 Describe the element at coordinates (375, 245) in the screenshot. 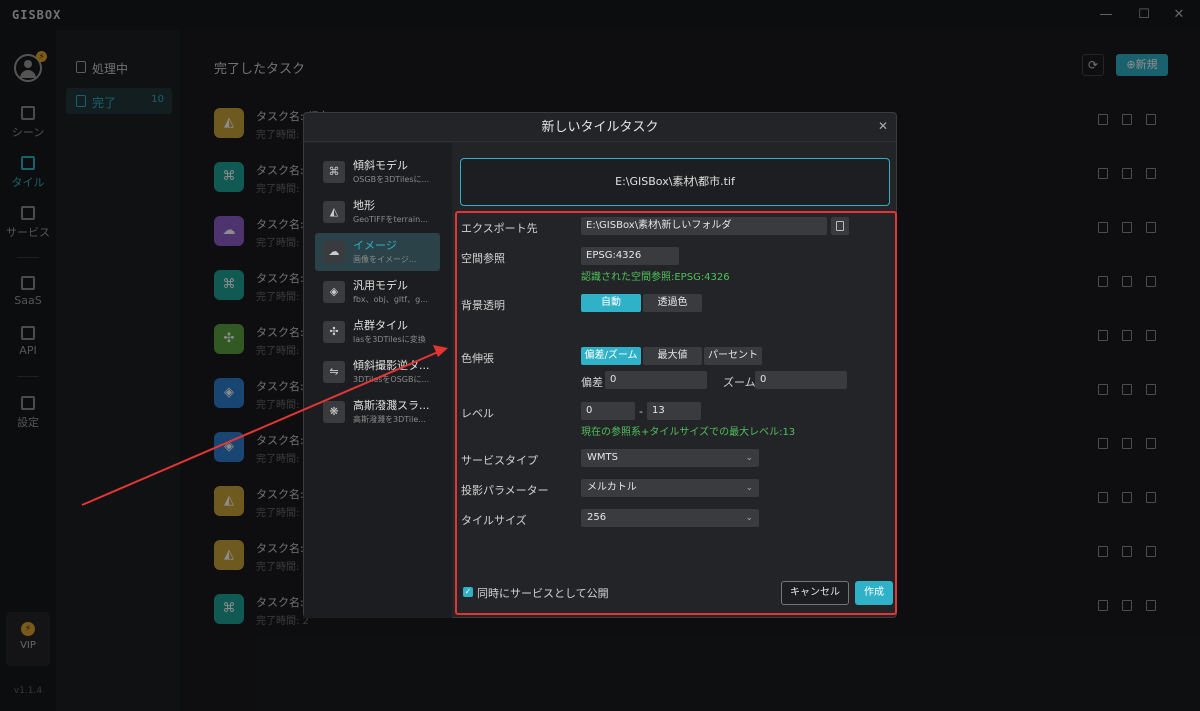

I see `type-name: イメージ` at that location.